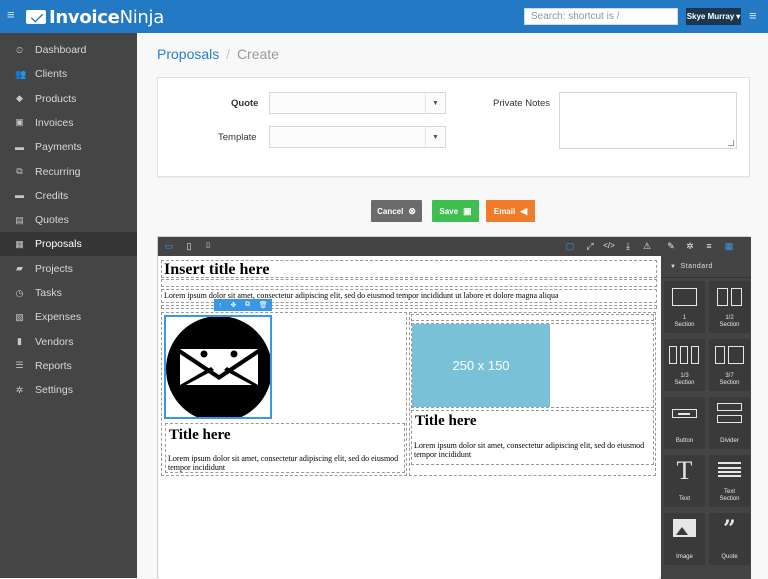 This screenshot has width=768, height=579. Describe the element at coordinates (729, 539) in the screenshot. I see `block-quote: ” Quote` at that location.